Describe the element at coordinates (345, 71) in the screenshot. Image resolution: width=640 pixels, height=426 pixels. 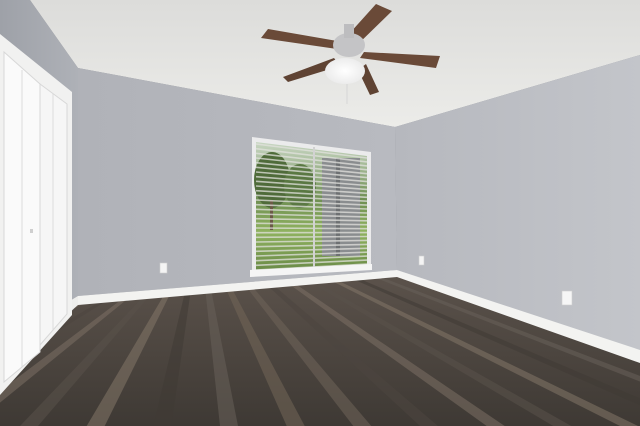
I see `fan-light-bulbs` at that location.